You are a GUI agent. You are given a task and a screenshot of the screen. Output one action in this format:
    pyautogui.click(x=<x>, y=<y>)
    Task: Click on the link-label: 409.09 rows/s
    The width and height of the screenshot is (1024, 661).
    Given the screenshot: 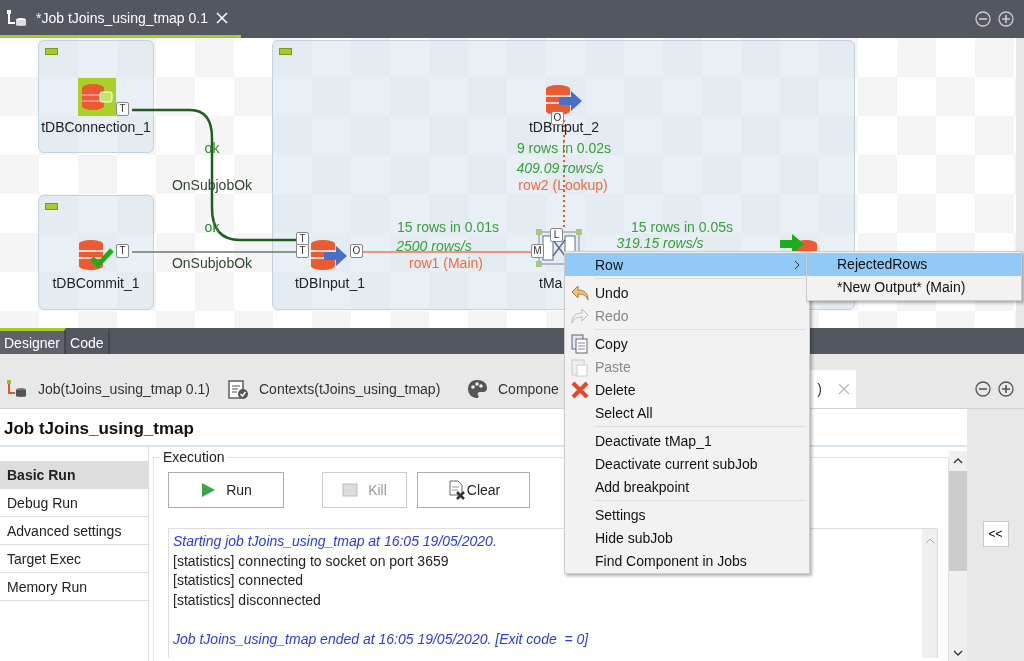 What is the action you would take?
    pyautogui.click(x=560, y=168)
    